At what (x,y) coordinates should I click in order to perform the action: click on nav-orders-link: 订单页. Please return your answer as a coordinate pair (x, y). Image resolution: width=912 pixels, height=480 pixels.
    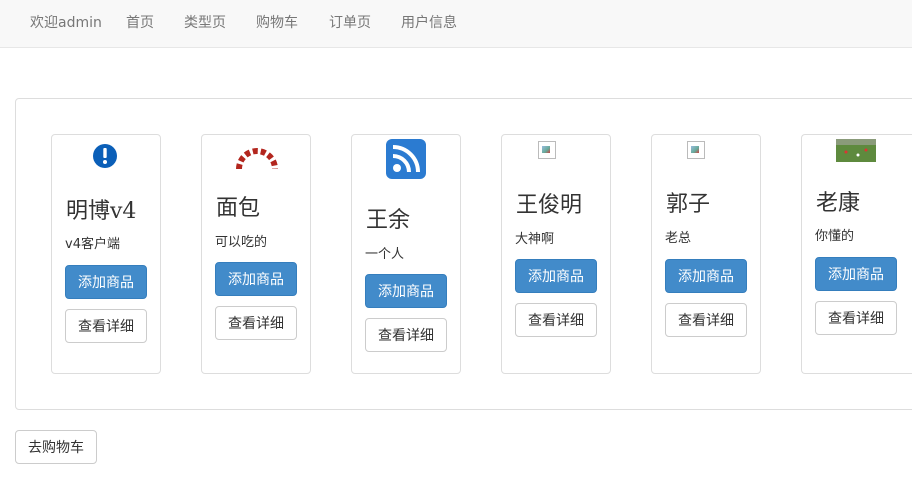
    Looking at the image, I should click on (350, 23).